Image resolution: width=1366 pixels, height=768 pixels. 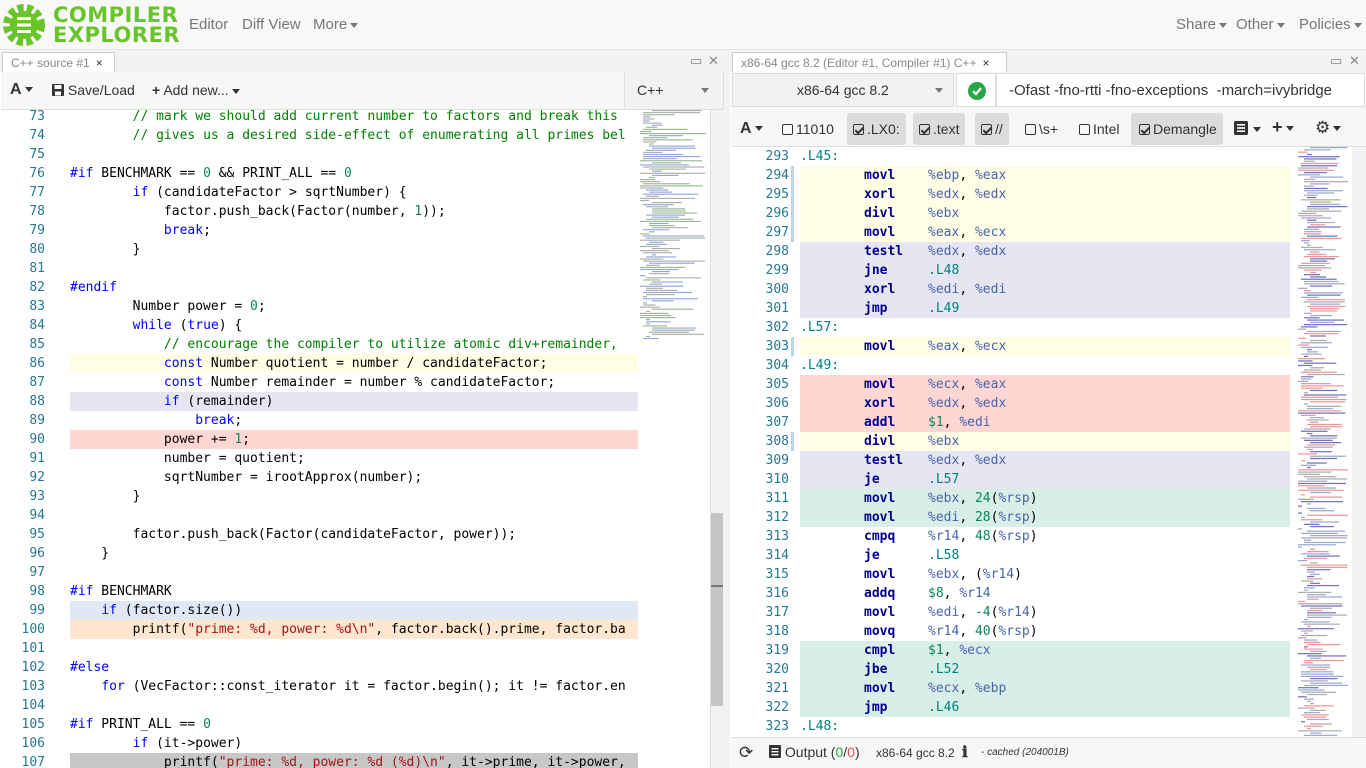 What do you see at coordinates (1012, 270) in the screenshot?
I see `asm-instruction-line: 299 jne .L48` at bounding box center [1012, 270].